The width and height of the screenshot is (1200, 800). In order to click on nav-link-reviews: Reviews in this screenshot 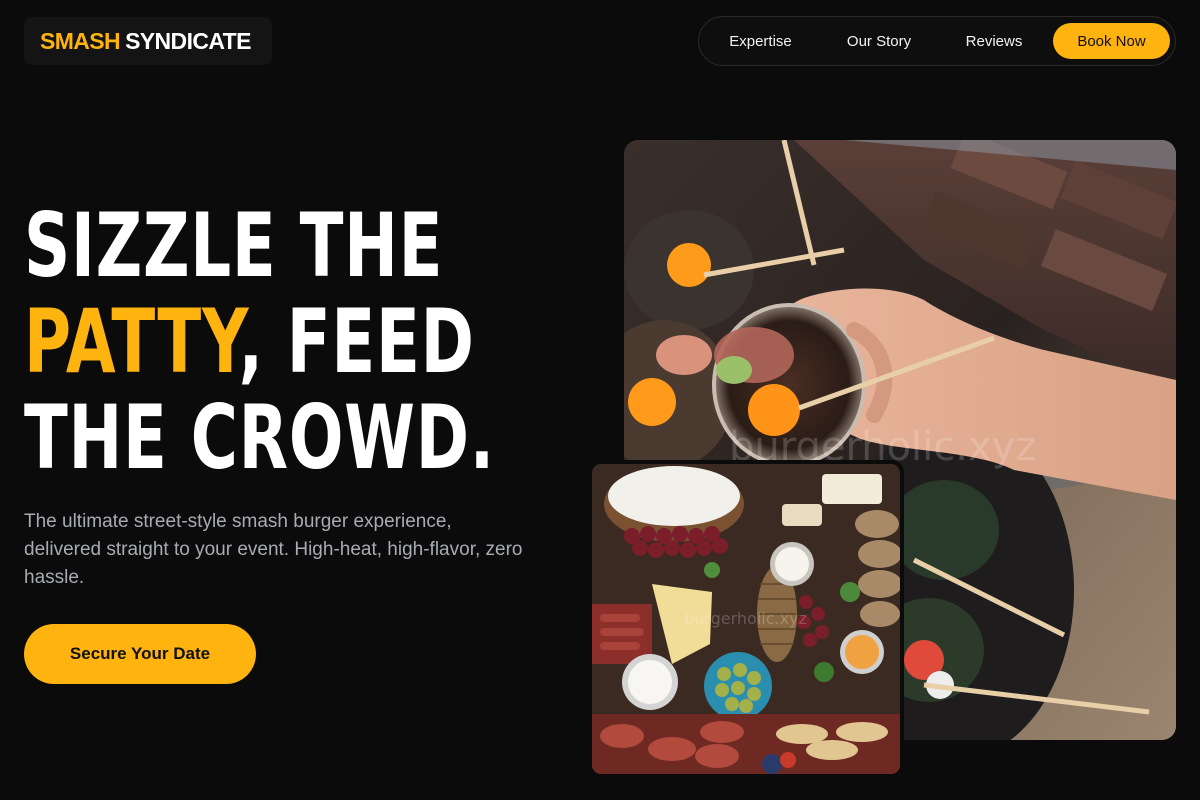, I will do `click(994, 41)`.